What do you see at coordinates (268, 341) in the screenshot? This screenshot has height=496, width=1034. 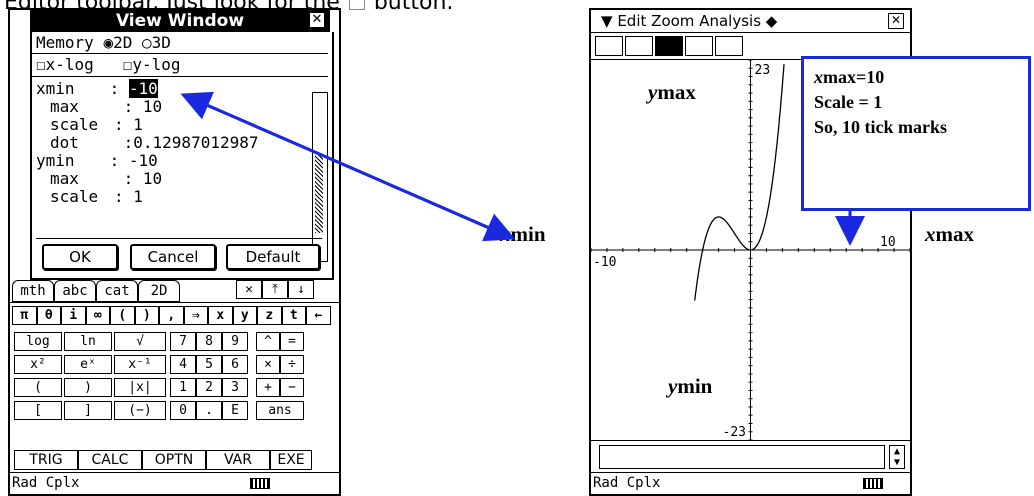 I see `keypad-key: ^` at bounding box center [268, 341].